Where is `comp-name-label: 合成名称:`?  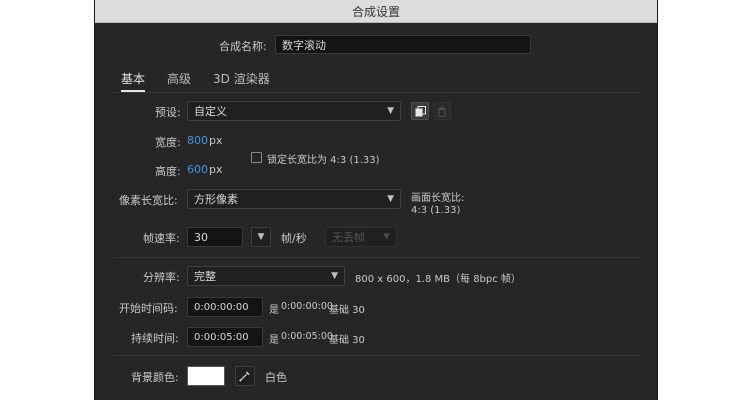
comp-name-label: 合成名称: is located at coordinates (243, 46).